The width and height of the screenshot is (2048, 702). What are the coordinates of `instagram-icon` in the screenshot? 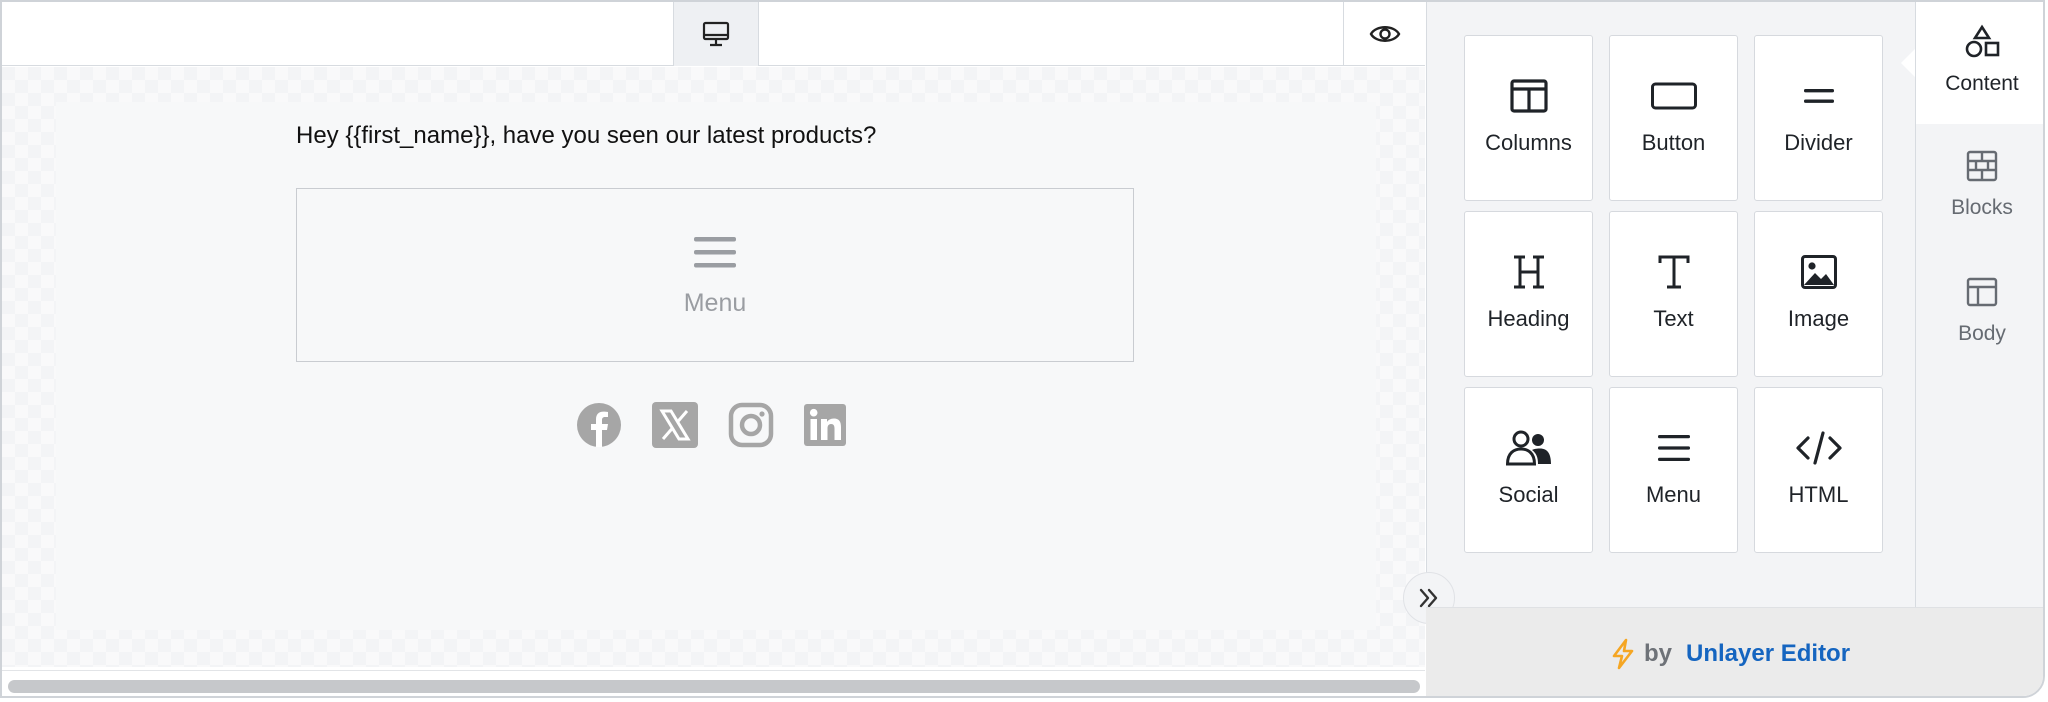 It's located at (751, 425).